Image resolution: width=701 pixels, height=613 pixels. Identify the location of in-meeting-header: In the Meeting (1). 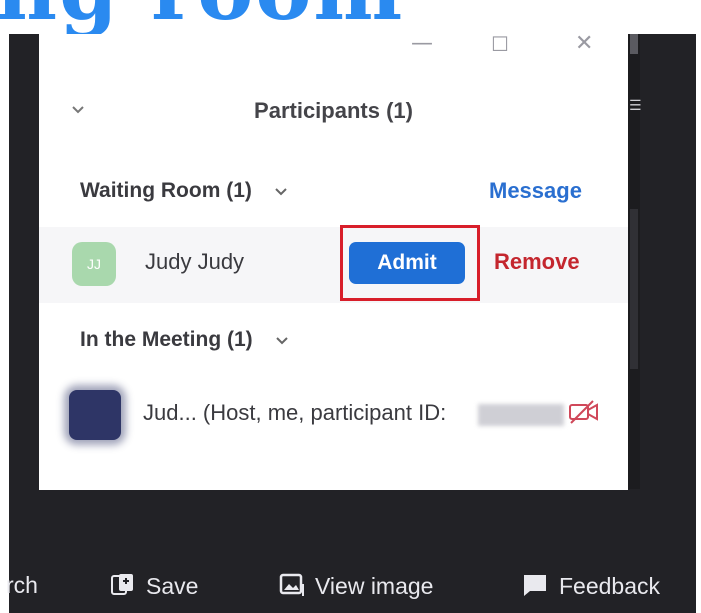
(184, 340).